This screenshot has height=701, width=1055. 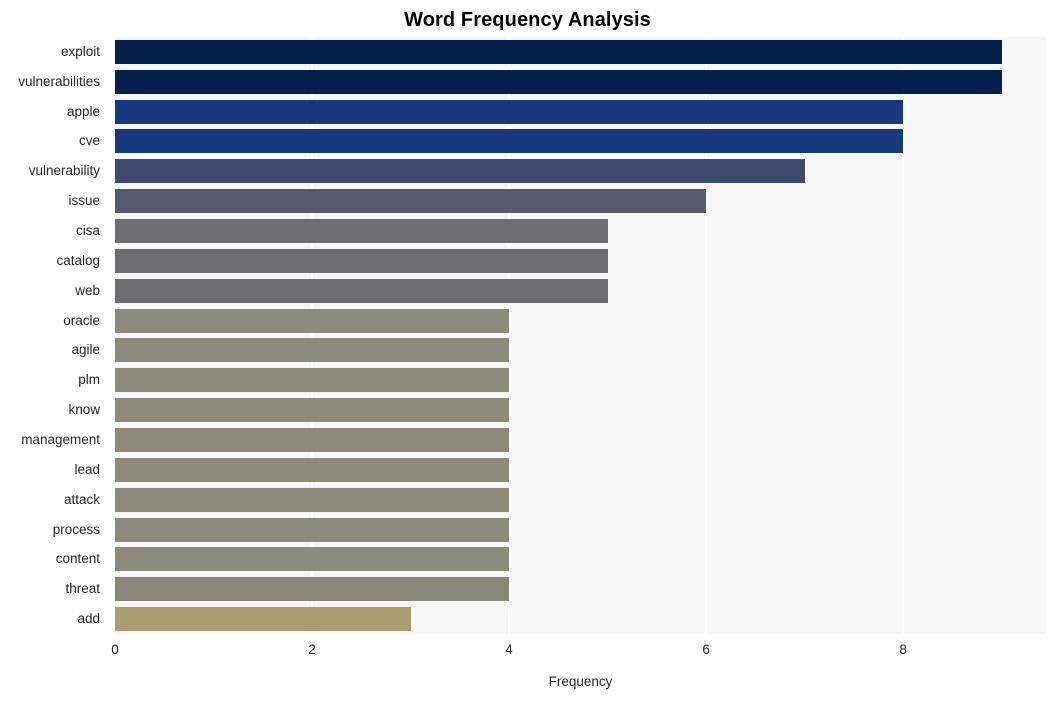 What do you see at coordinates (509, 141) in the screenshot?
I see `bar-cve` at bounding box center [509, 141].